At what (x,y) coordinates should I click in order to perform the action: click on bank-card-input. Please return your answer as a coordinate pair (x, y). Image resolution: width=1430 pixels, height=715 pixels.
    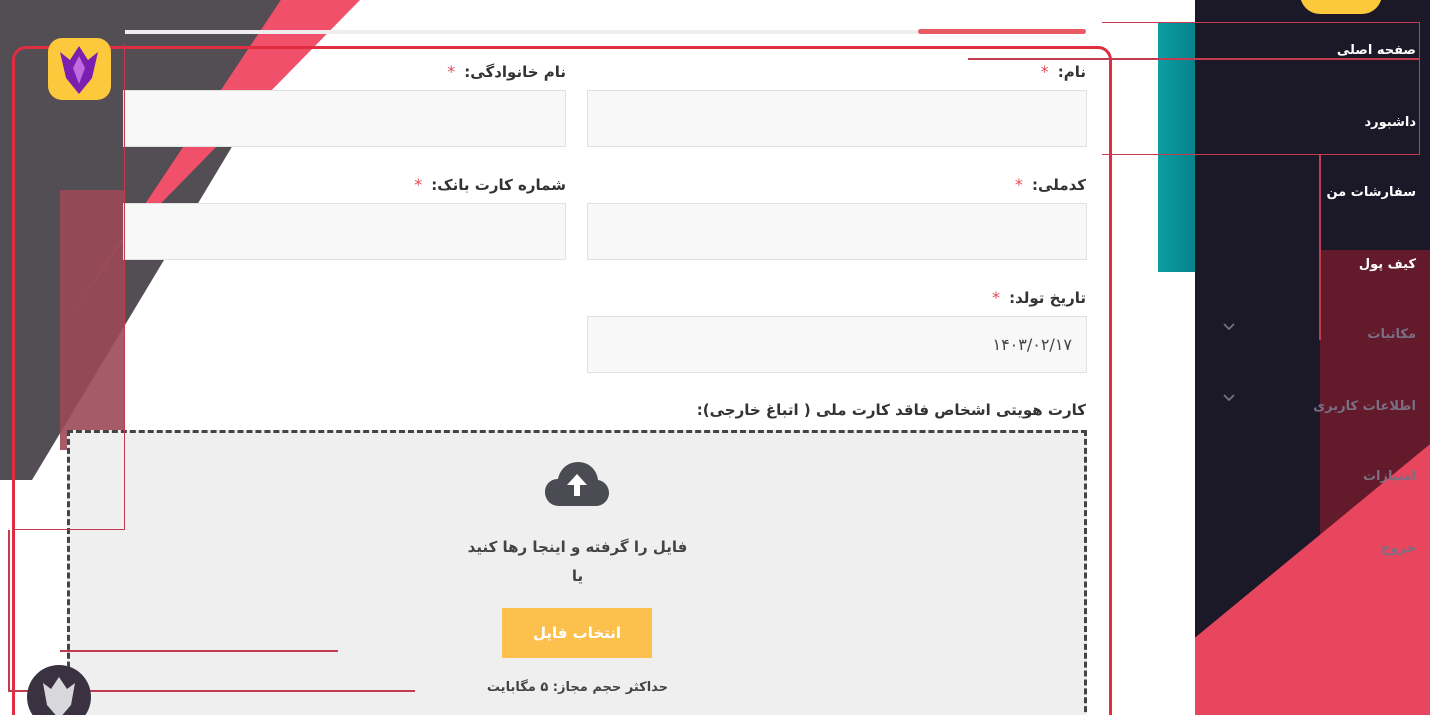
    Looking at the image, I should click on (344, 231).